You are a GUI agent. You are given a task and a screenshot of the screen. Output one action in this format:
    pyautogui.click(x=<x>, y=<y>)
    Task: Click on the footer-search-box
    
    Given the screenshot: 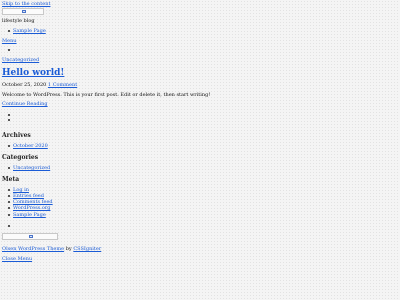 What is the action you would take?
    pyautogui.click(x=30, y=236)
    